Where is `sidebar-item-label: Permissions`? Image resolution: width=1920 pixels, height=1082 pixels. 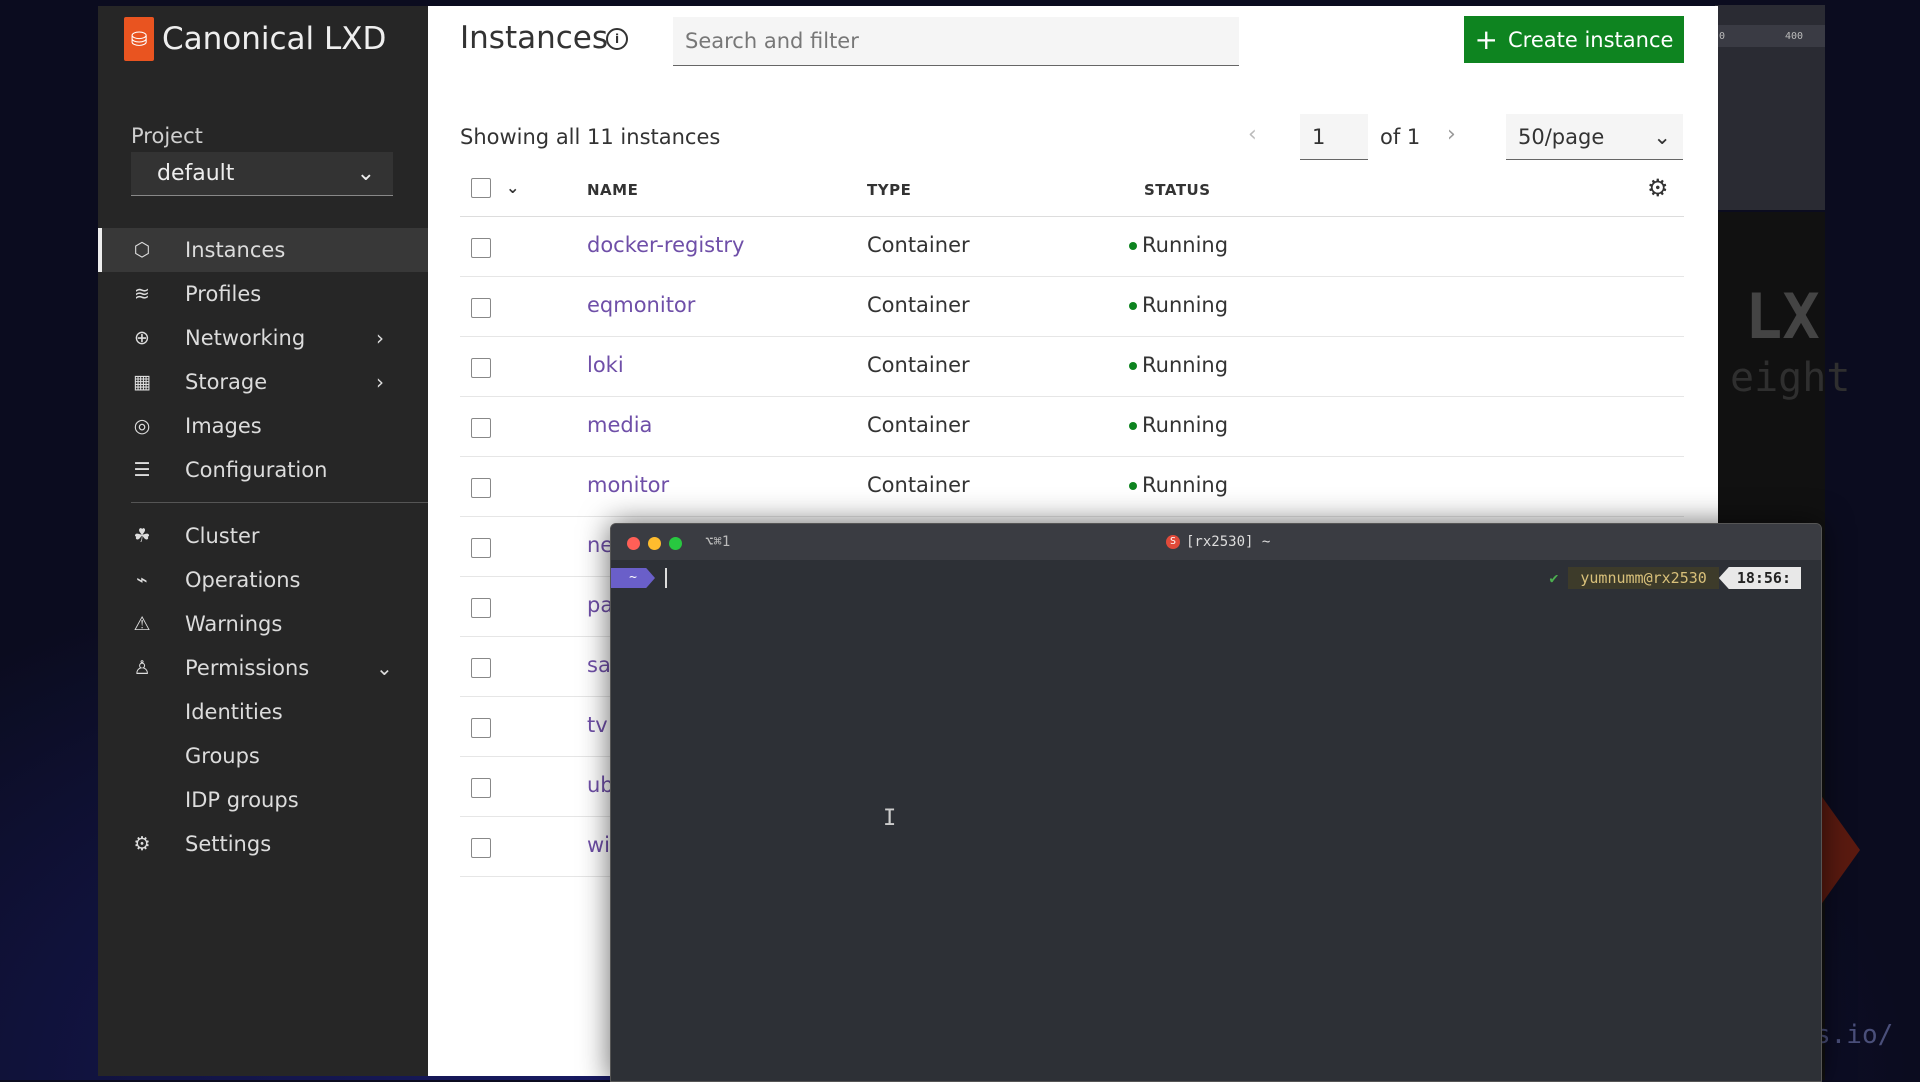
sidebar-item-label: Permissions is located at coordinates (247, 668).